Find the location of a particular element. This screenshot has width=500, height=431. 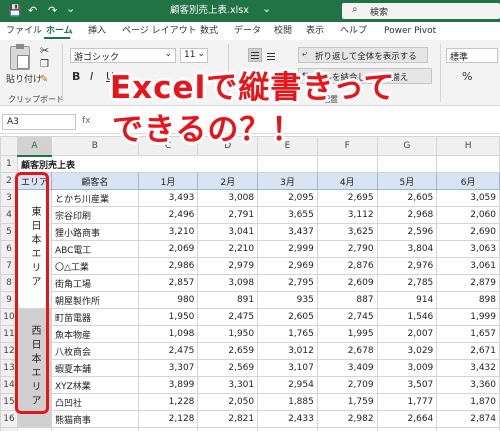

column-header-g: G is located at coordinates (407, 146).